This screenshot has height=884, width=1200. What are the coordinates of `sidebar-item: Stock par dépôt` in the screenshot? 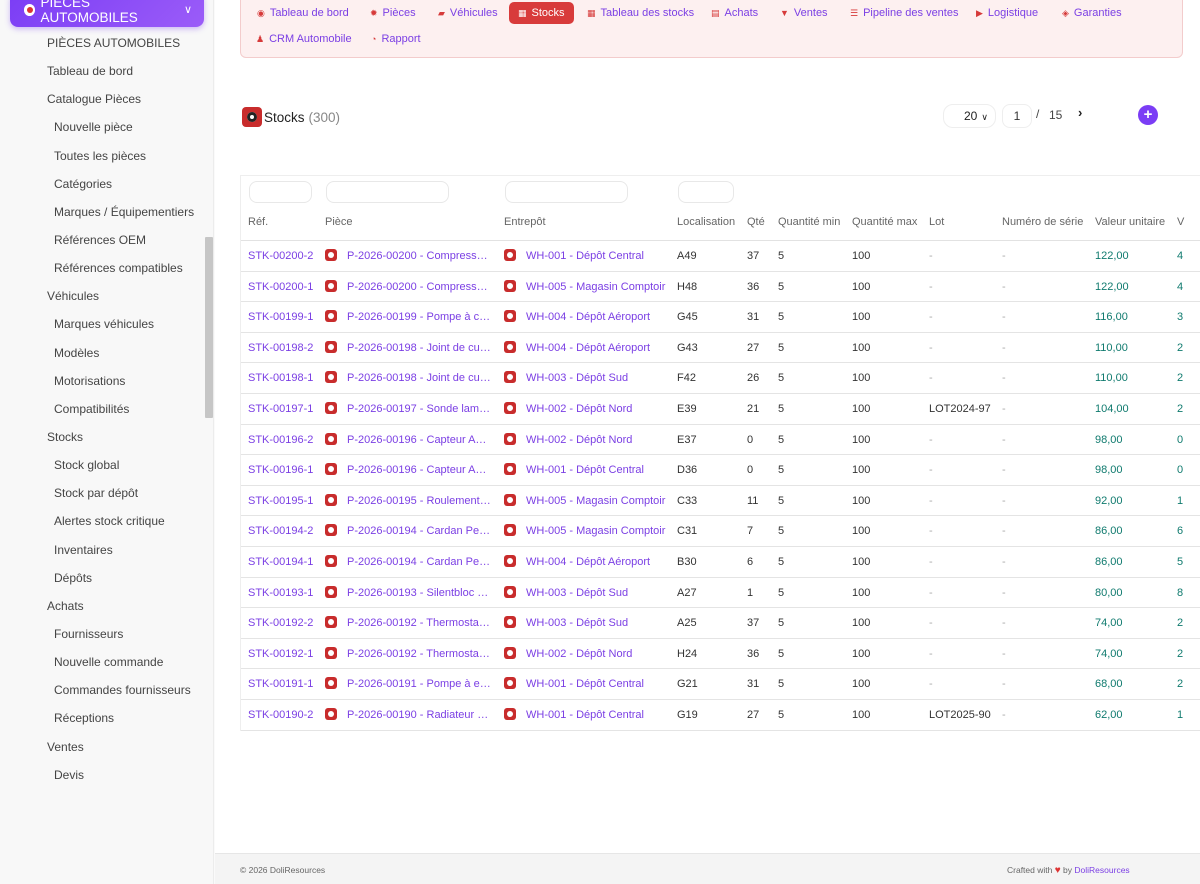 It's located at (102, 493).